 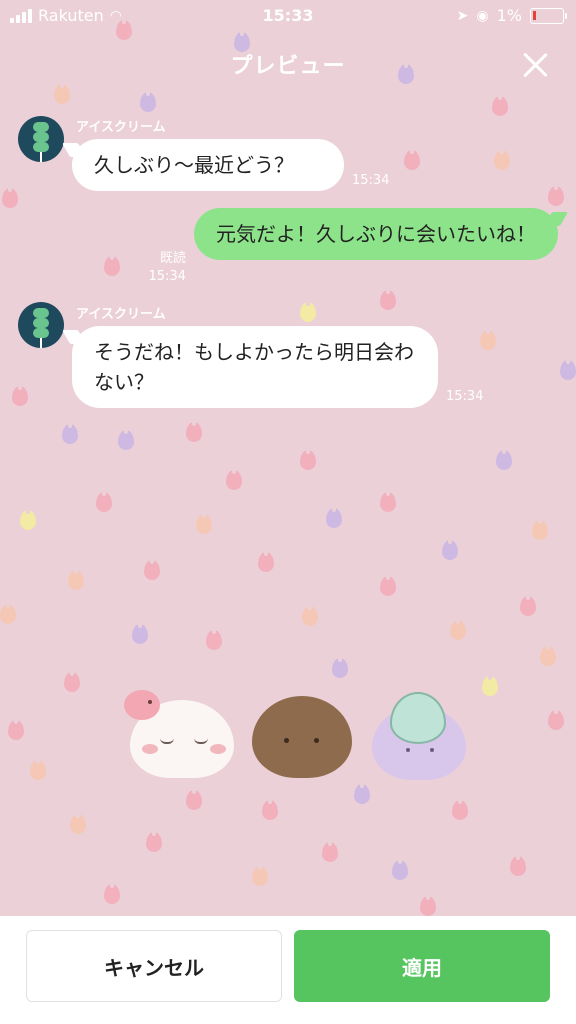 I want to click on close-icon, so click(x=535, y=65).